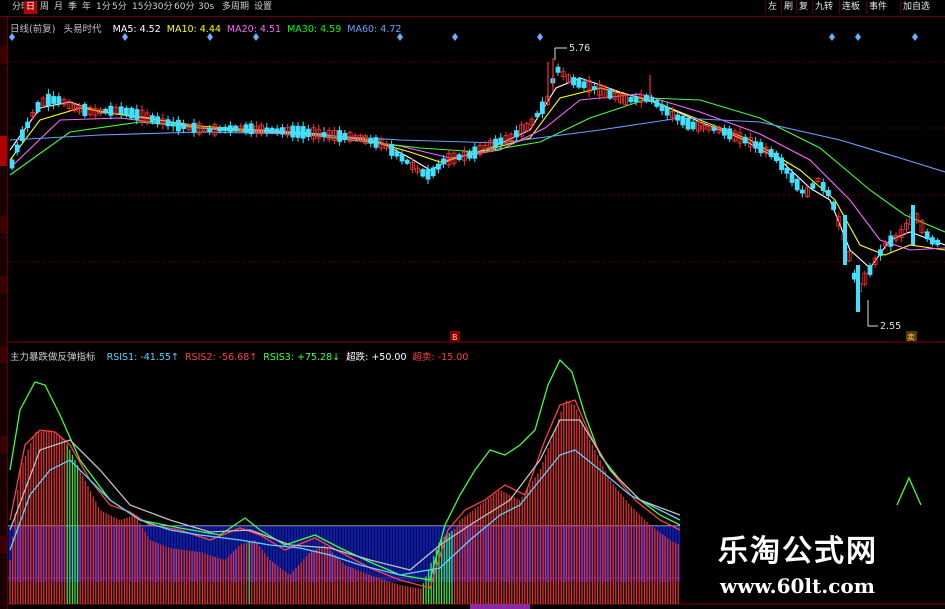  What do you see at coordinates (31, 7) in the screenshot?
I see `toolbar-item-1: 日` at bounding box center [31, 7].